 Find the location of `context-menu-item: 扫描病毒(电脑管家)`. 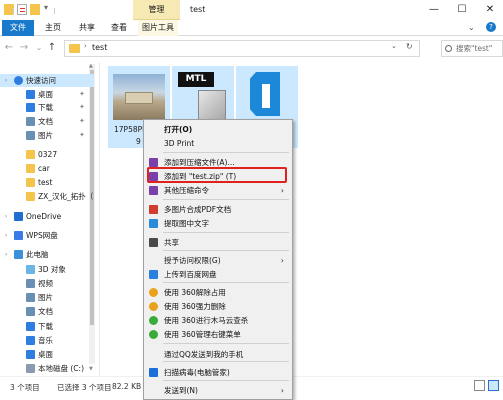

context-menu-item: 扫描病毒(电脑管家) is located at coordinates (218, 372).